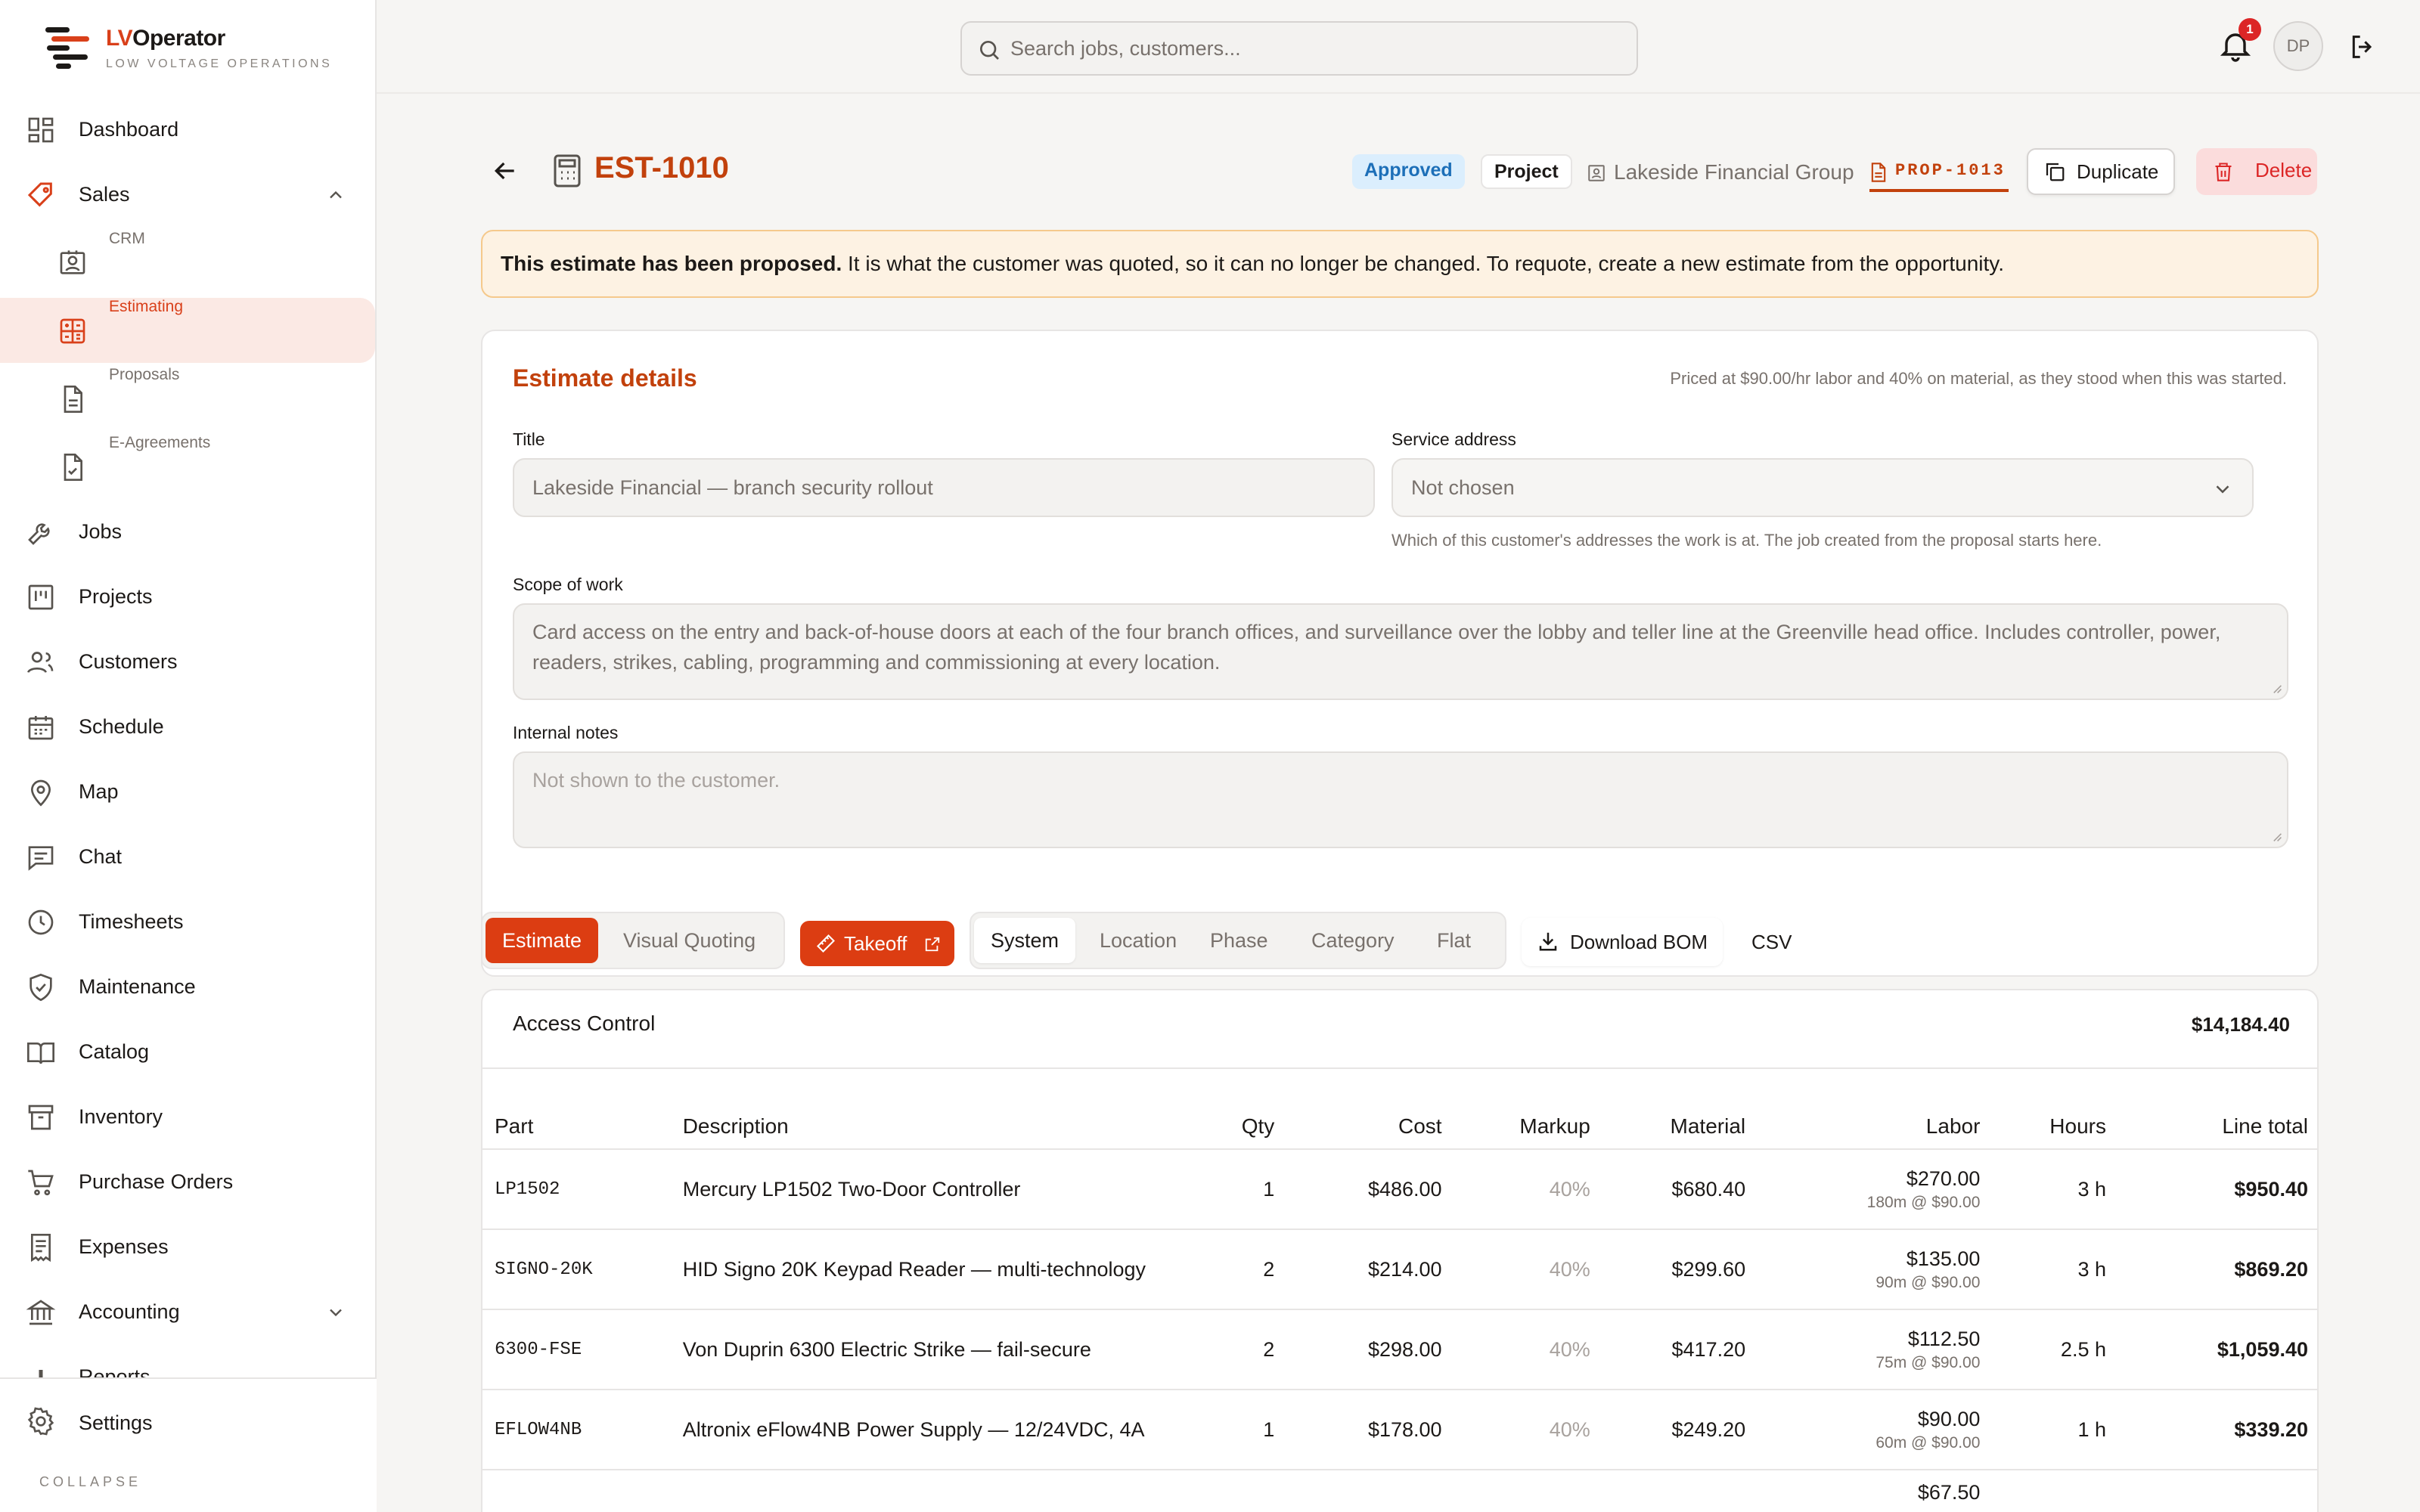 The height and width of the screenshot is (1512, 2420). Describe the element at coordinates (542, 940) in the screenshot. I see `tab-estimate: Estimate` at that location.